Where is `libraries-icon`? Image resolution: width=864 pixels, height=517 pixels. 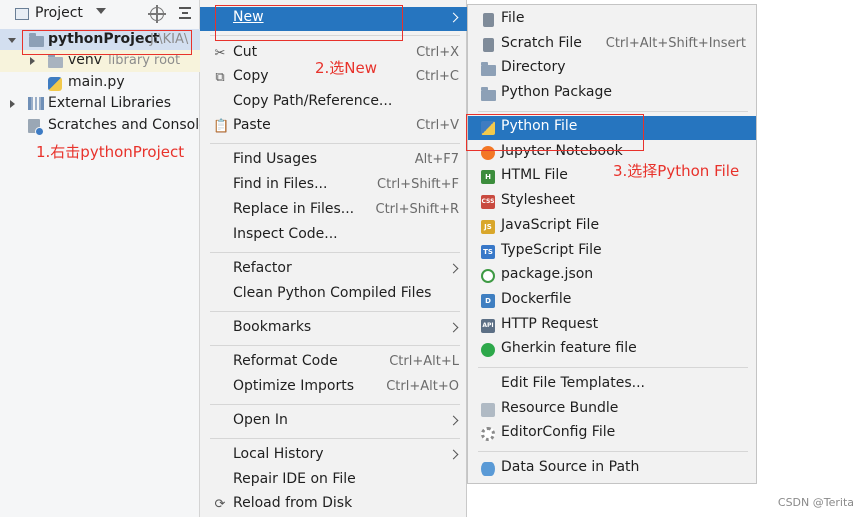
libraries-icon is located at coordinates (36, 103).